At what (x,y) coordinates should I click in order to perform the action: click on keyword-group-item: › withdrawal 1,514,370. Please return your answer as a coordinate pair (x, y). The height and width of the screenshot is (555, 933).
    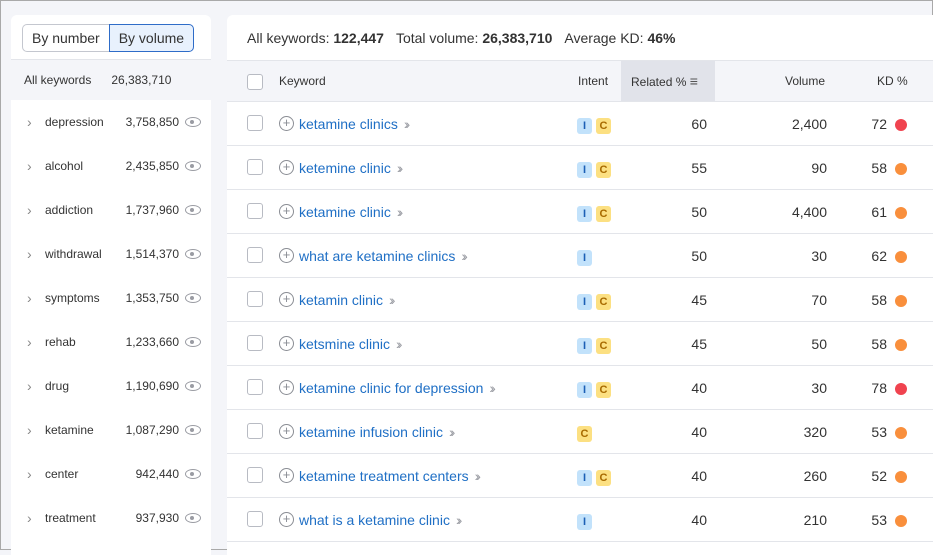
    Looking at the image, I should click on (111, 254).